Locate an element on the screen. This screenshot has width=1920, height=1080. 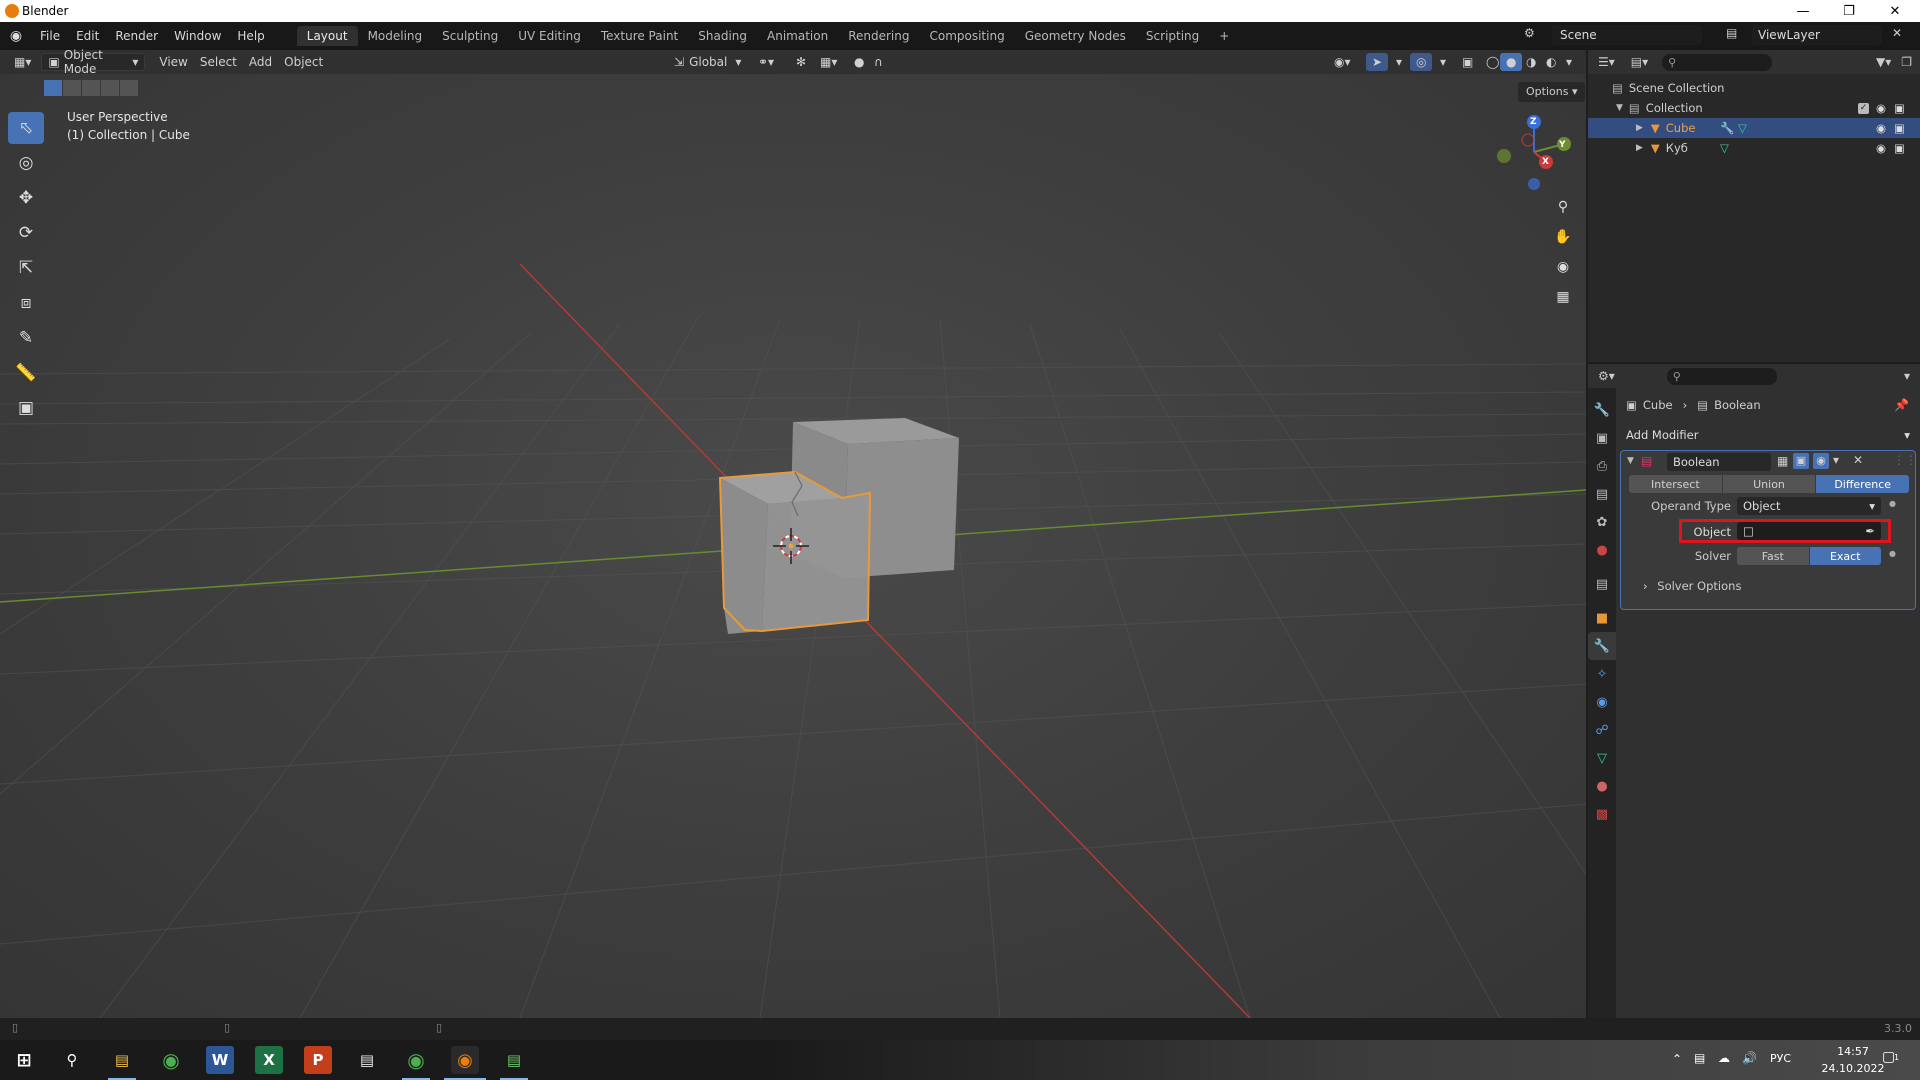
document-app-icon: ▤ is located at coordinates (367, 1060).